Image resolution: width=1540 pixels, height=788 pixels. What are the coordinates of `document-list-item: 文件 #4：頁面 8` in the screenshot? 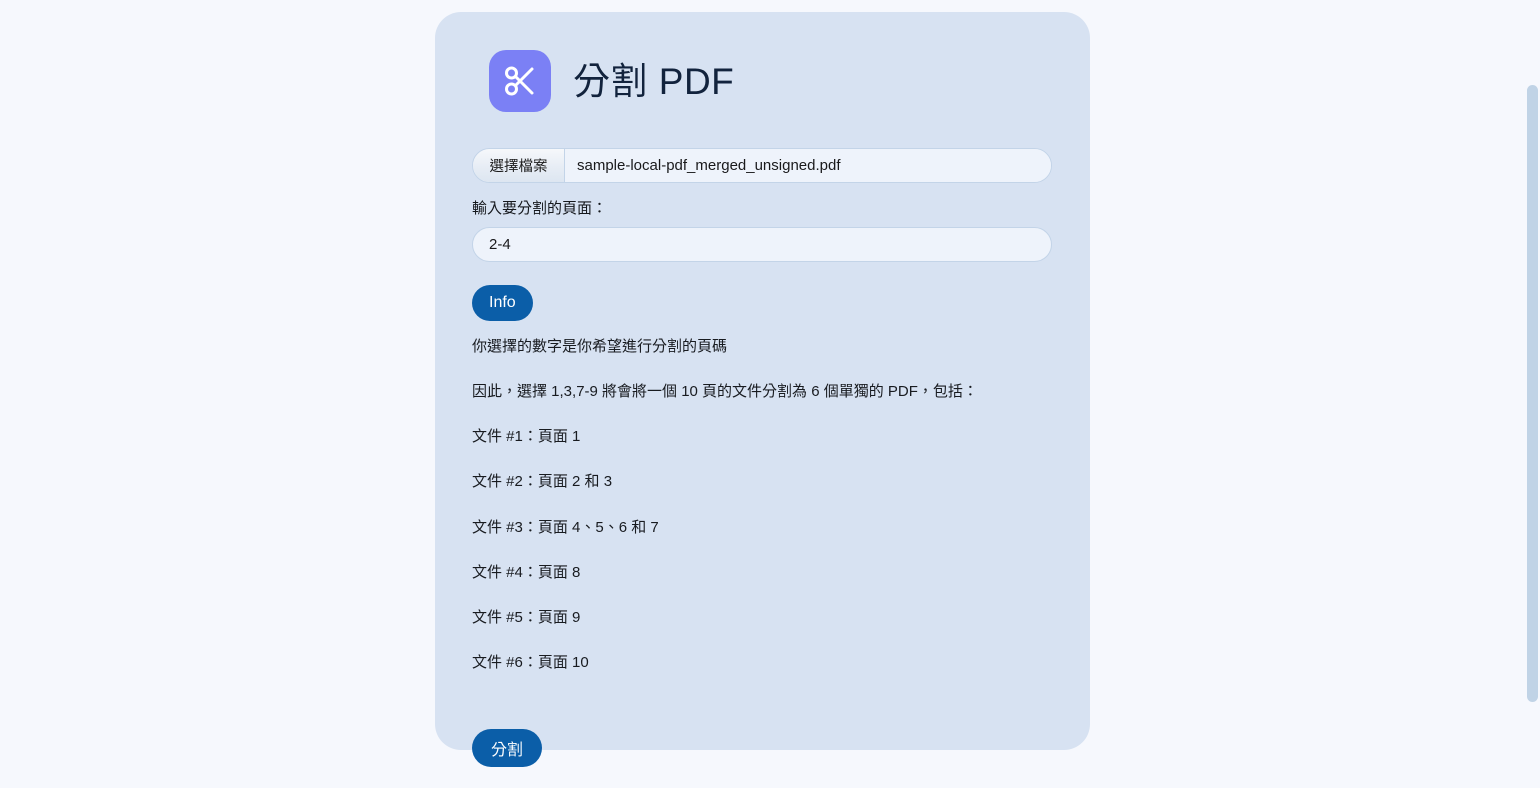 It's located at (526, 572).